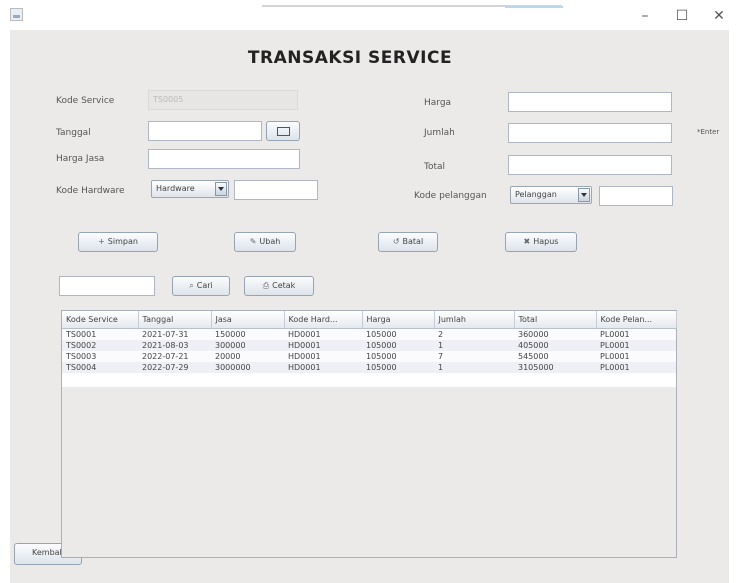 Image resolution: width=739 pixels, height=583 pixels. I want to click on titlebar-accent, so click(534, 7).